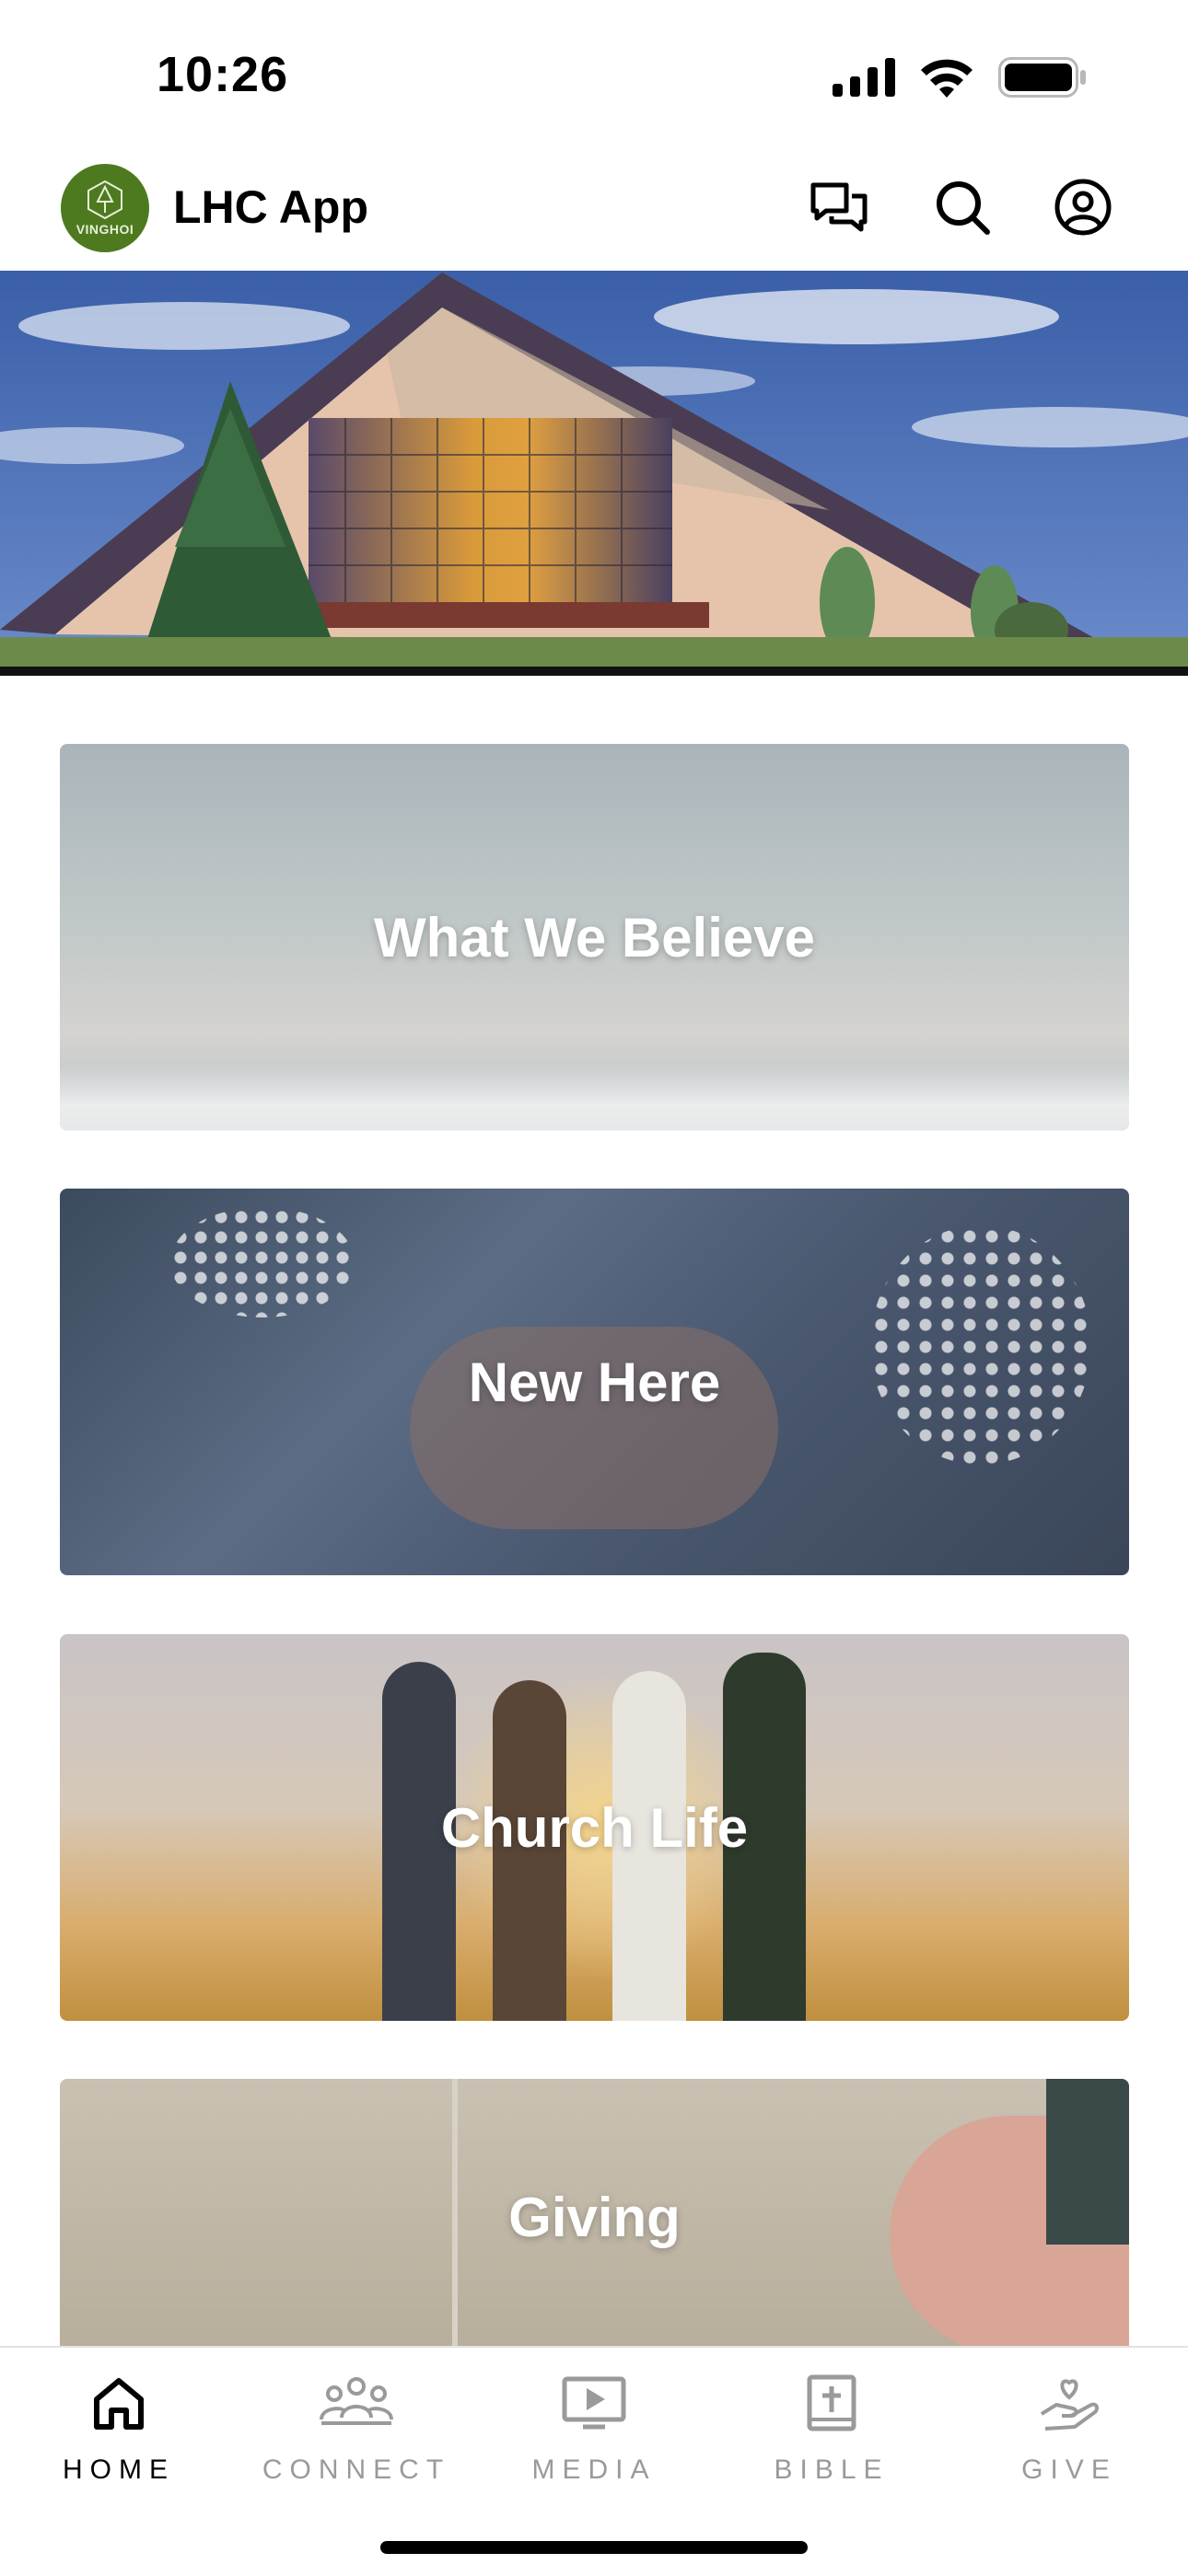 This screenshot has height=2576, width=1188. I want to click on wifi-icon, so click(947, 78).